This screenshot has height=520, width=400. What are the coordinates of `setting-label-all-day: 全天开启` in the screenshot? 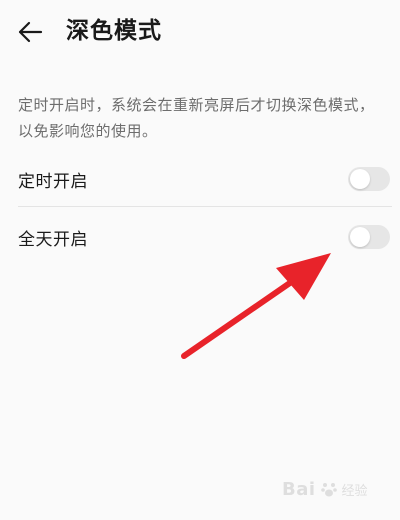 It's located at (53, 239).